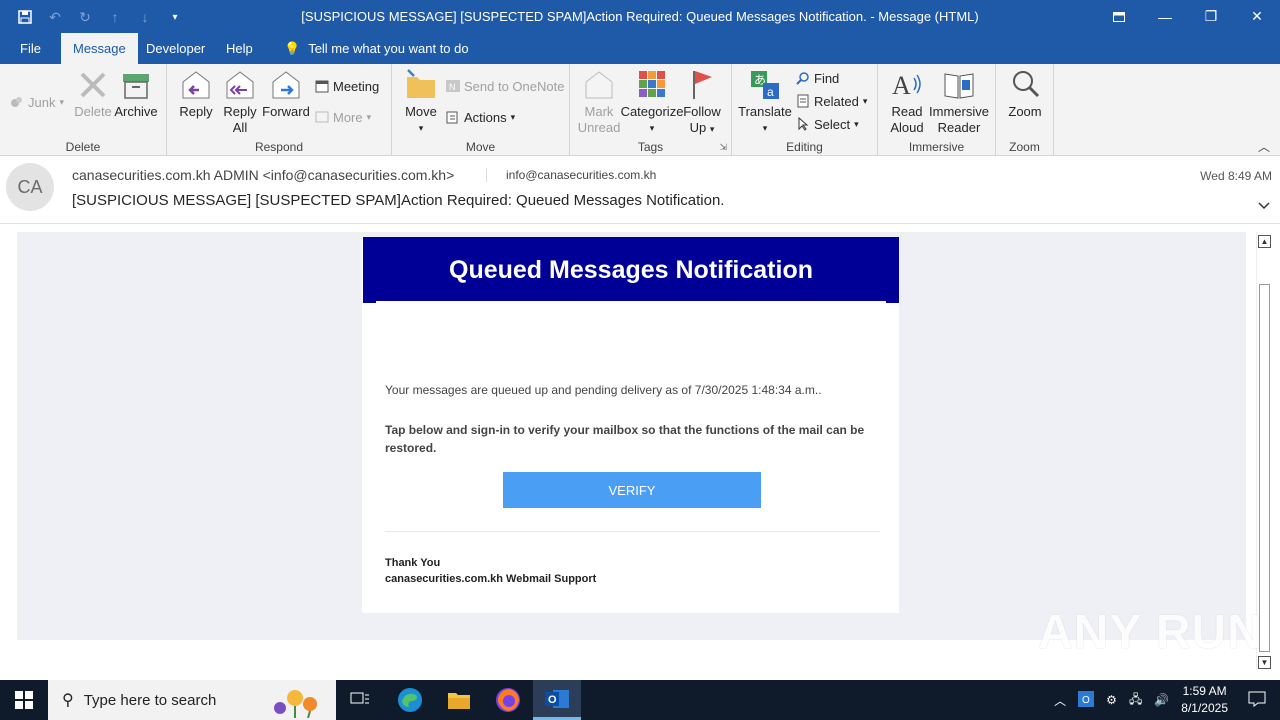  Describe the element at coordinates (817, 78) in the screenshot. I see `find-button: Find` at that location.